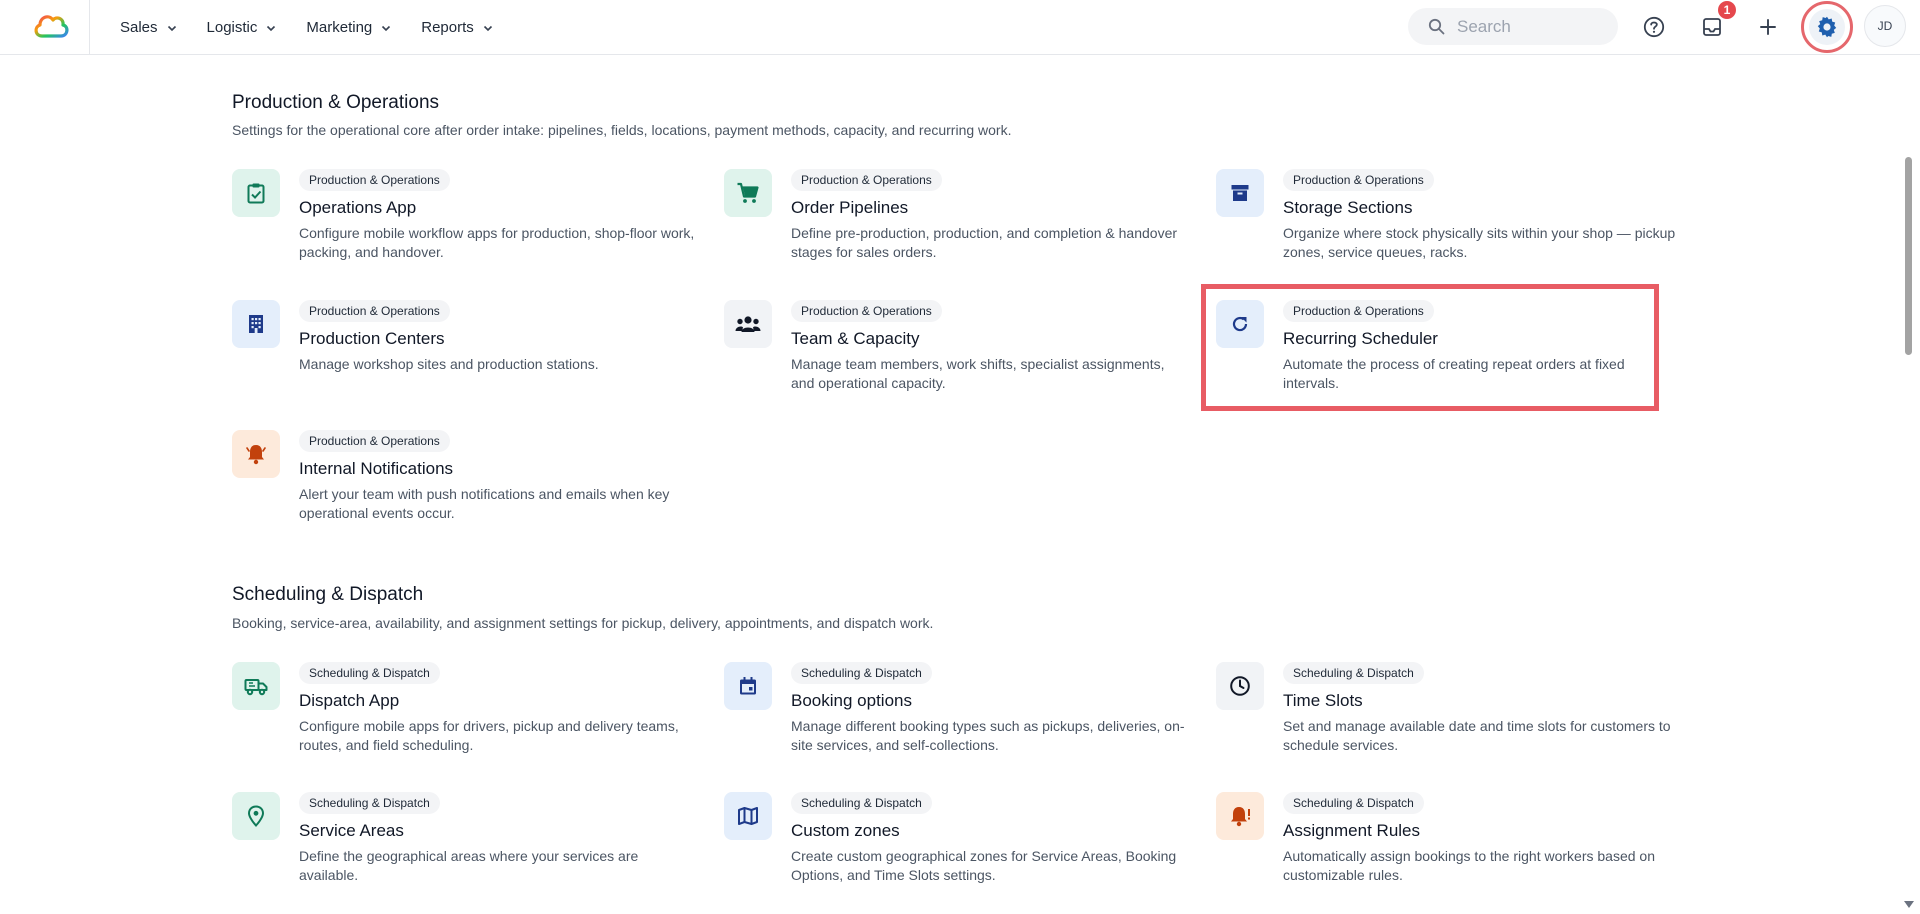 This screenshot has width=1920, height=914. I want to click on card-title: Operations App, so click(358, 207).